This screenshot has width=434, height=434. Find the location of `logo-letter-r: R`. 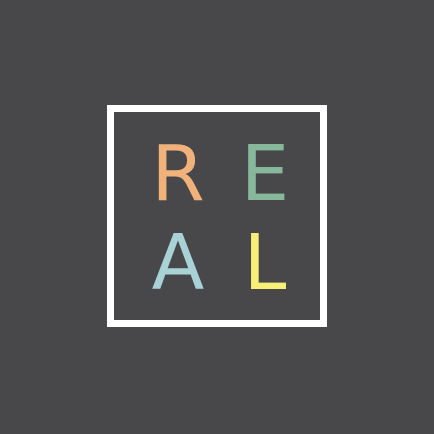

logo-letter-r: R is located at coordinates (178, 174).